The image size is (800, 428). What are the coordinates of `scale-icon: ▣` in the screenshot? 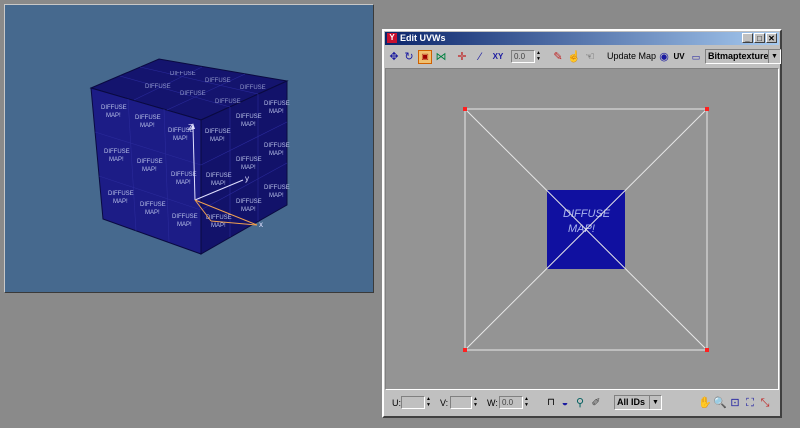 It's located at (425, 57).